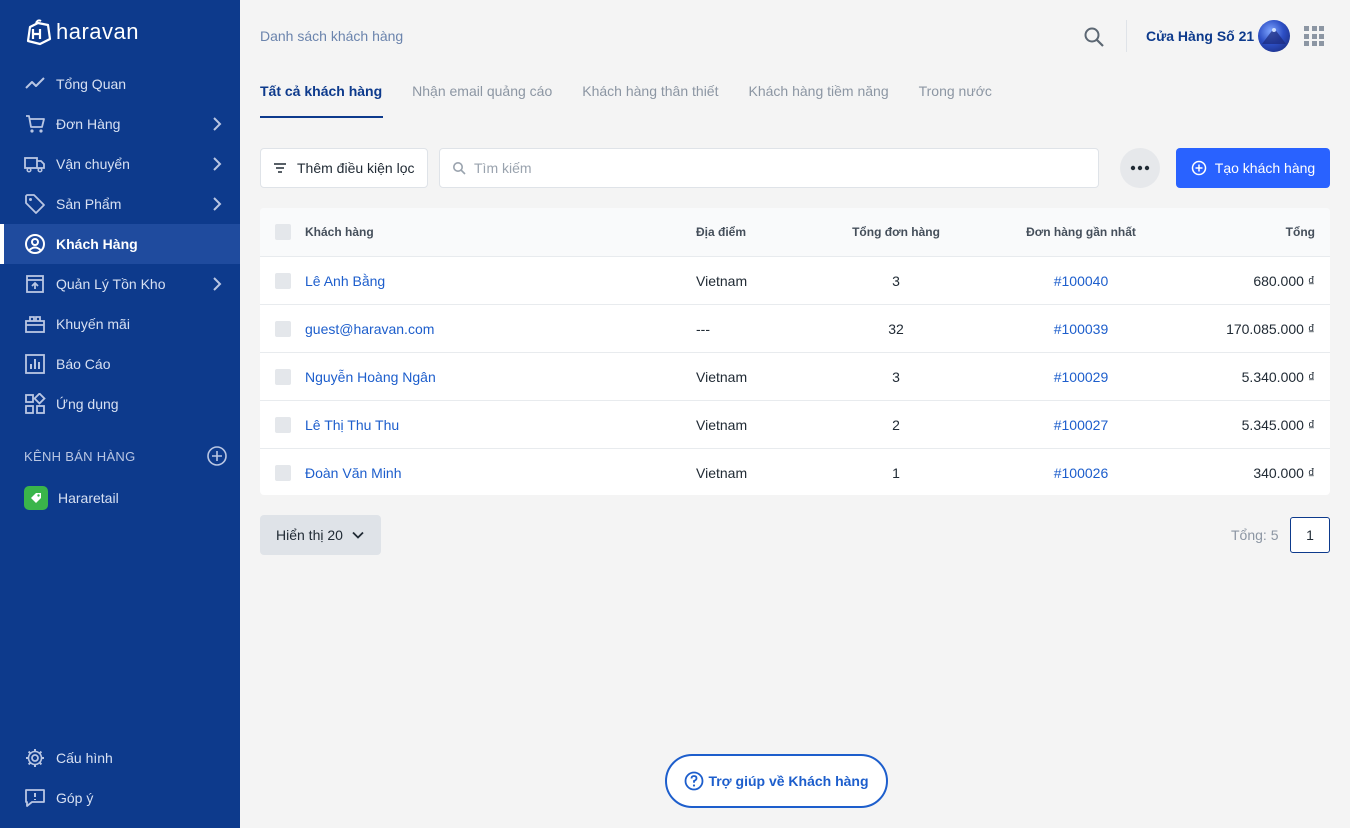 This screenshot has width=1350, height=828. I want to click on sidebar-item-label: Vận chuyển, so click(93, 164).